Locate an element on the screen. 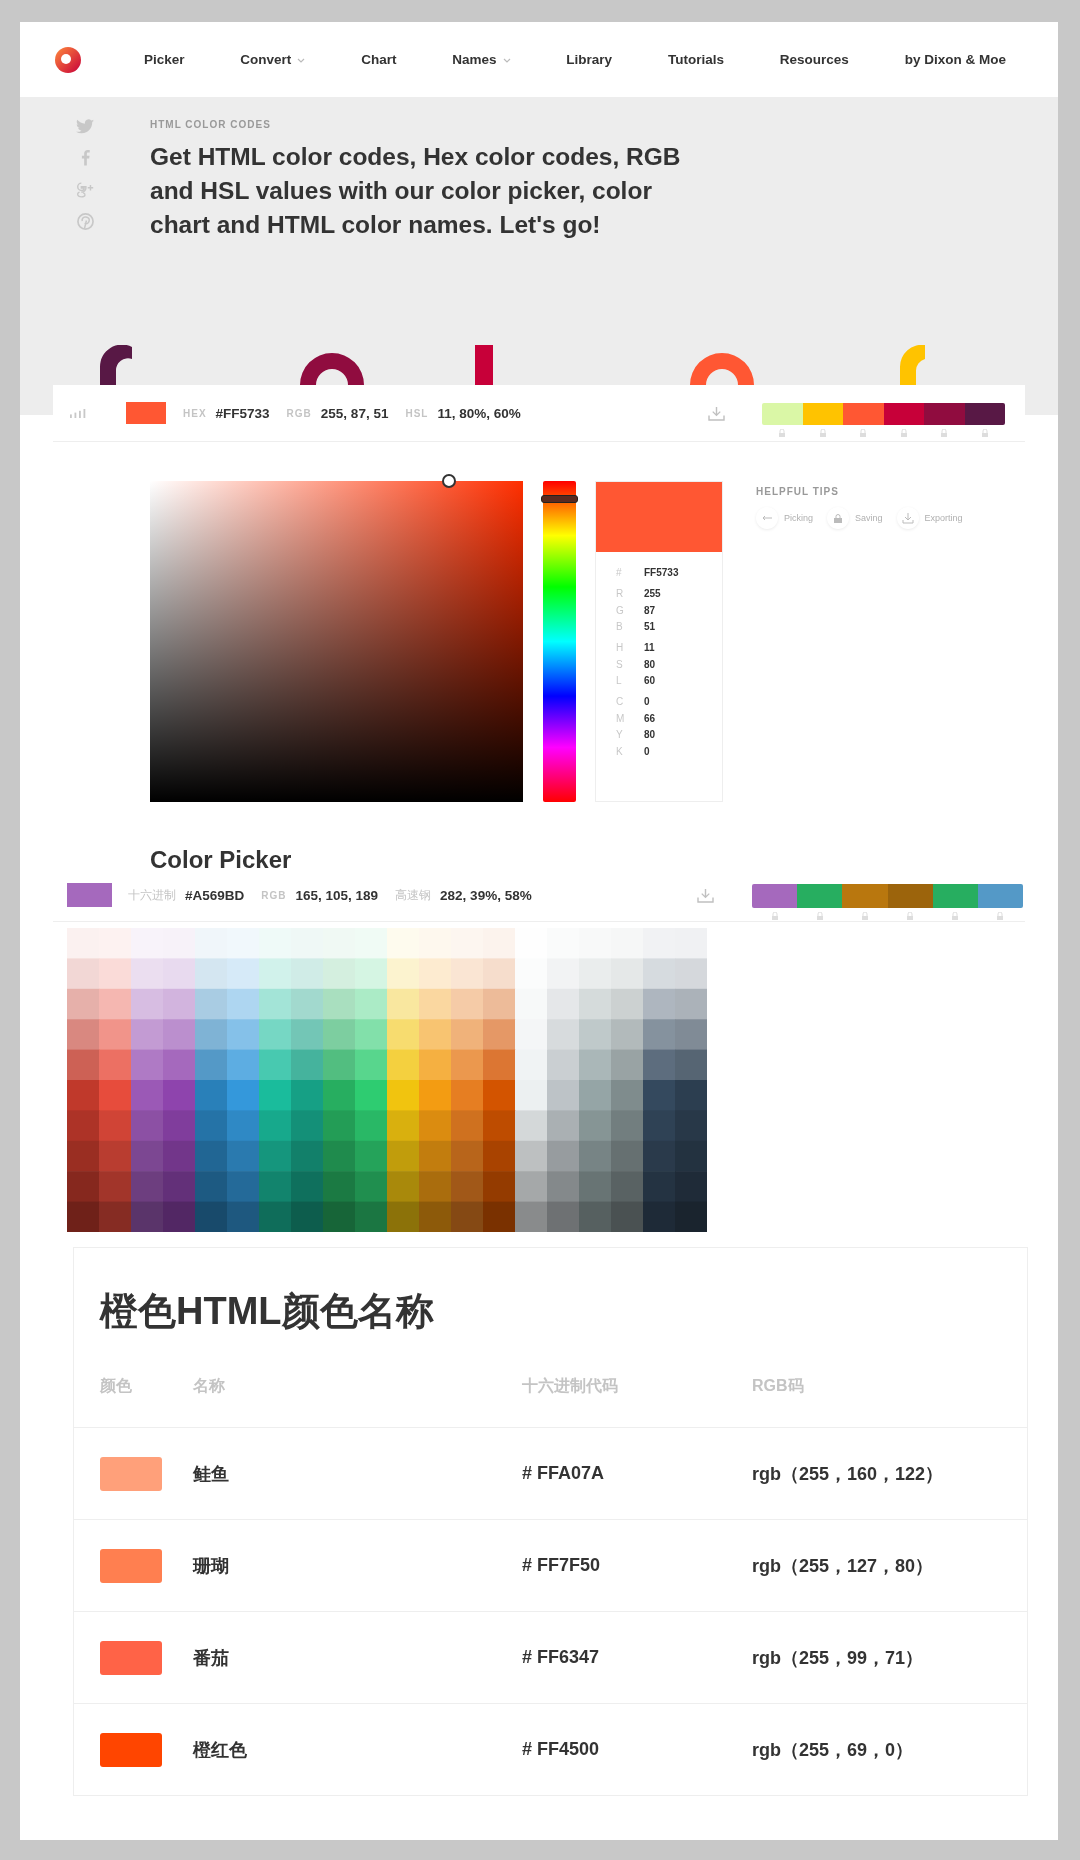 The image size is (1080, 1860). byline-link: by Dixon & Moe is located at coordinates (955, 59).